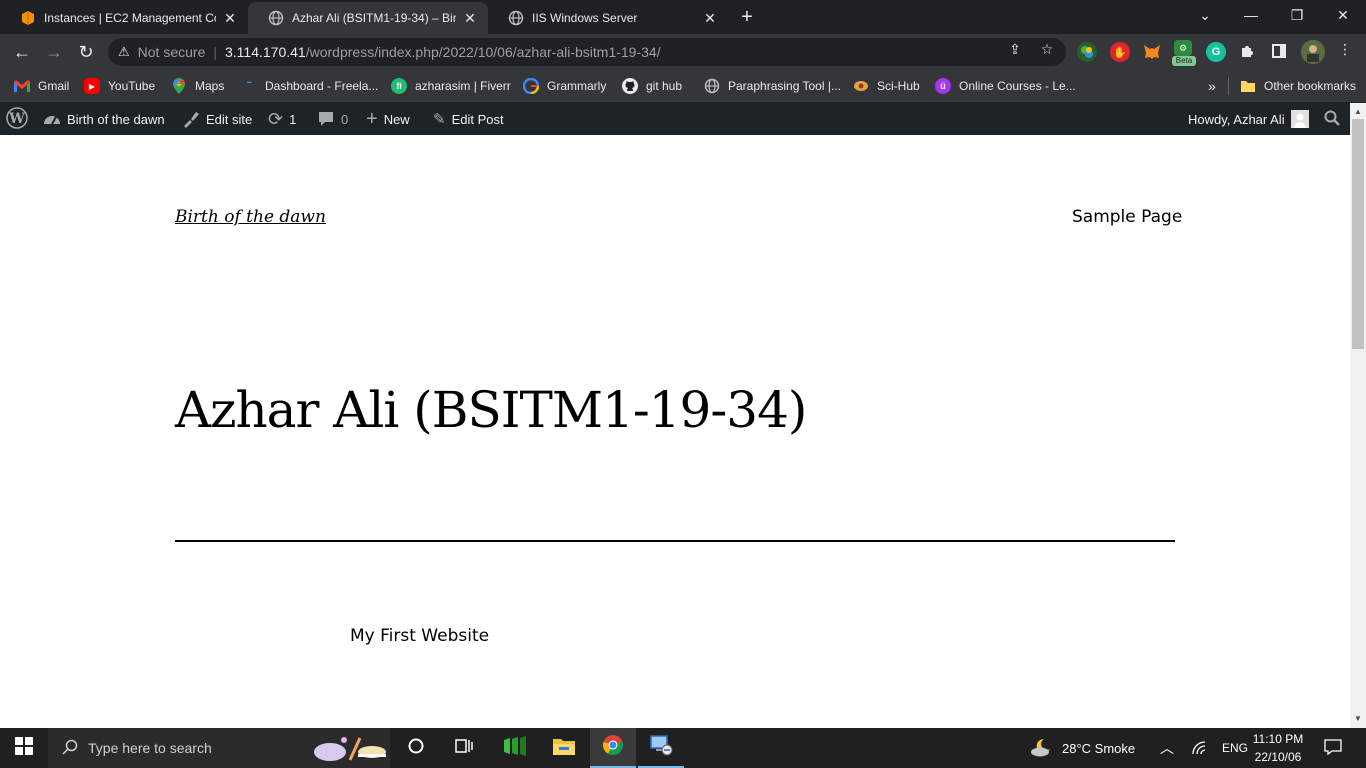 The image size is (1366, 768). Describe the element at coordinates (1298, 86) in the screenshot. I see `other-bookmarks-folder: Other bookmarks` at that location.